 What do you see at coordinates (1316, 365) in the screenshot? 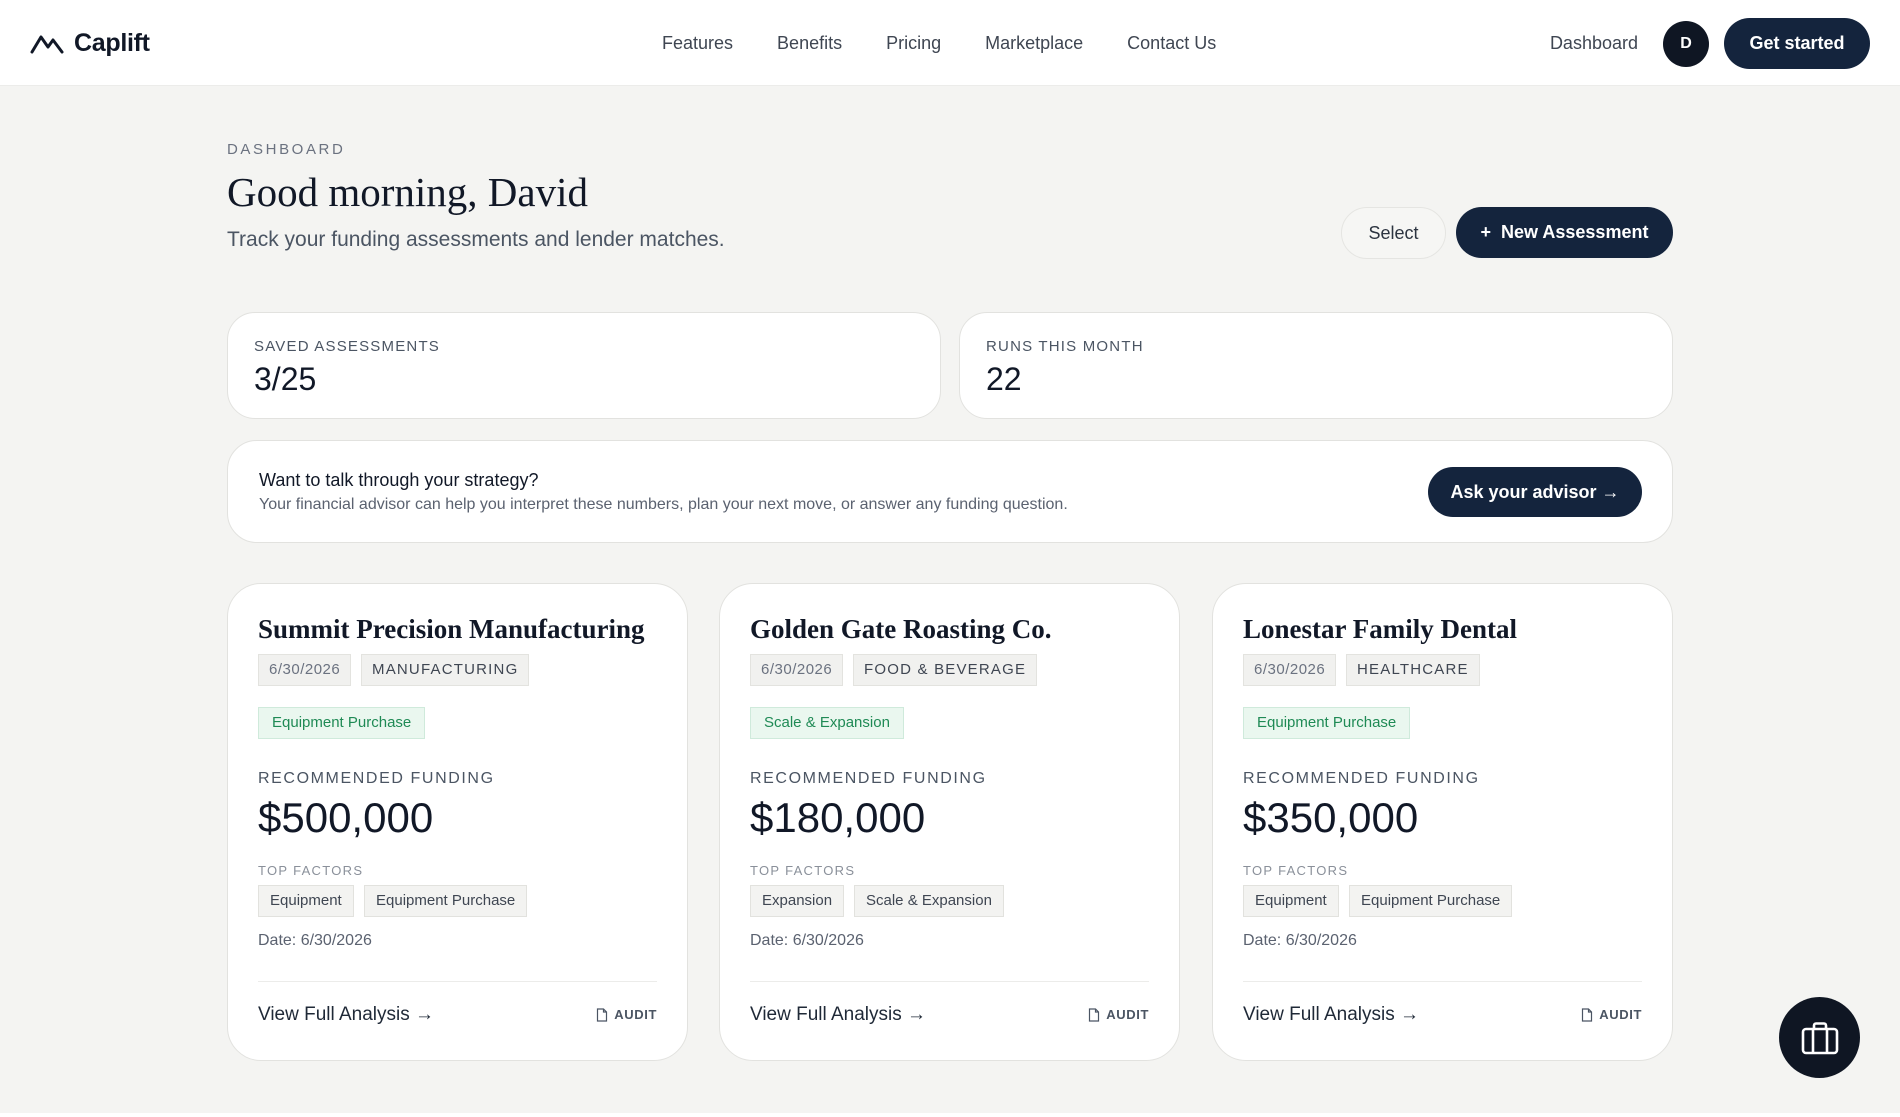
I see `stat-runs-this-month: RUNS THIS MONTH 22` at bounding box center [1316, 365].